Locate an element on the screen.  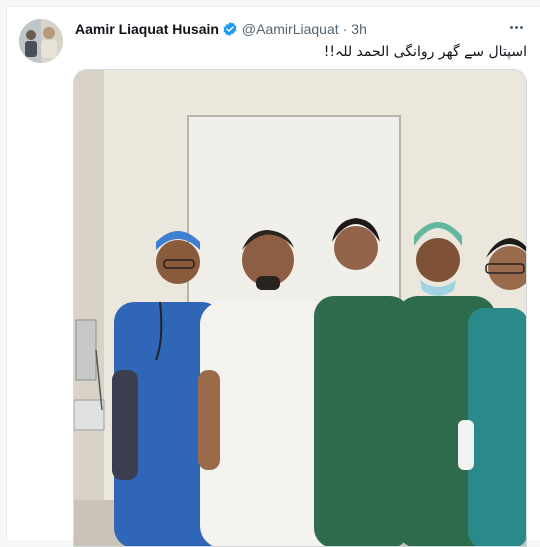
verified-badge-icon is located at coordinates (230, 29).